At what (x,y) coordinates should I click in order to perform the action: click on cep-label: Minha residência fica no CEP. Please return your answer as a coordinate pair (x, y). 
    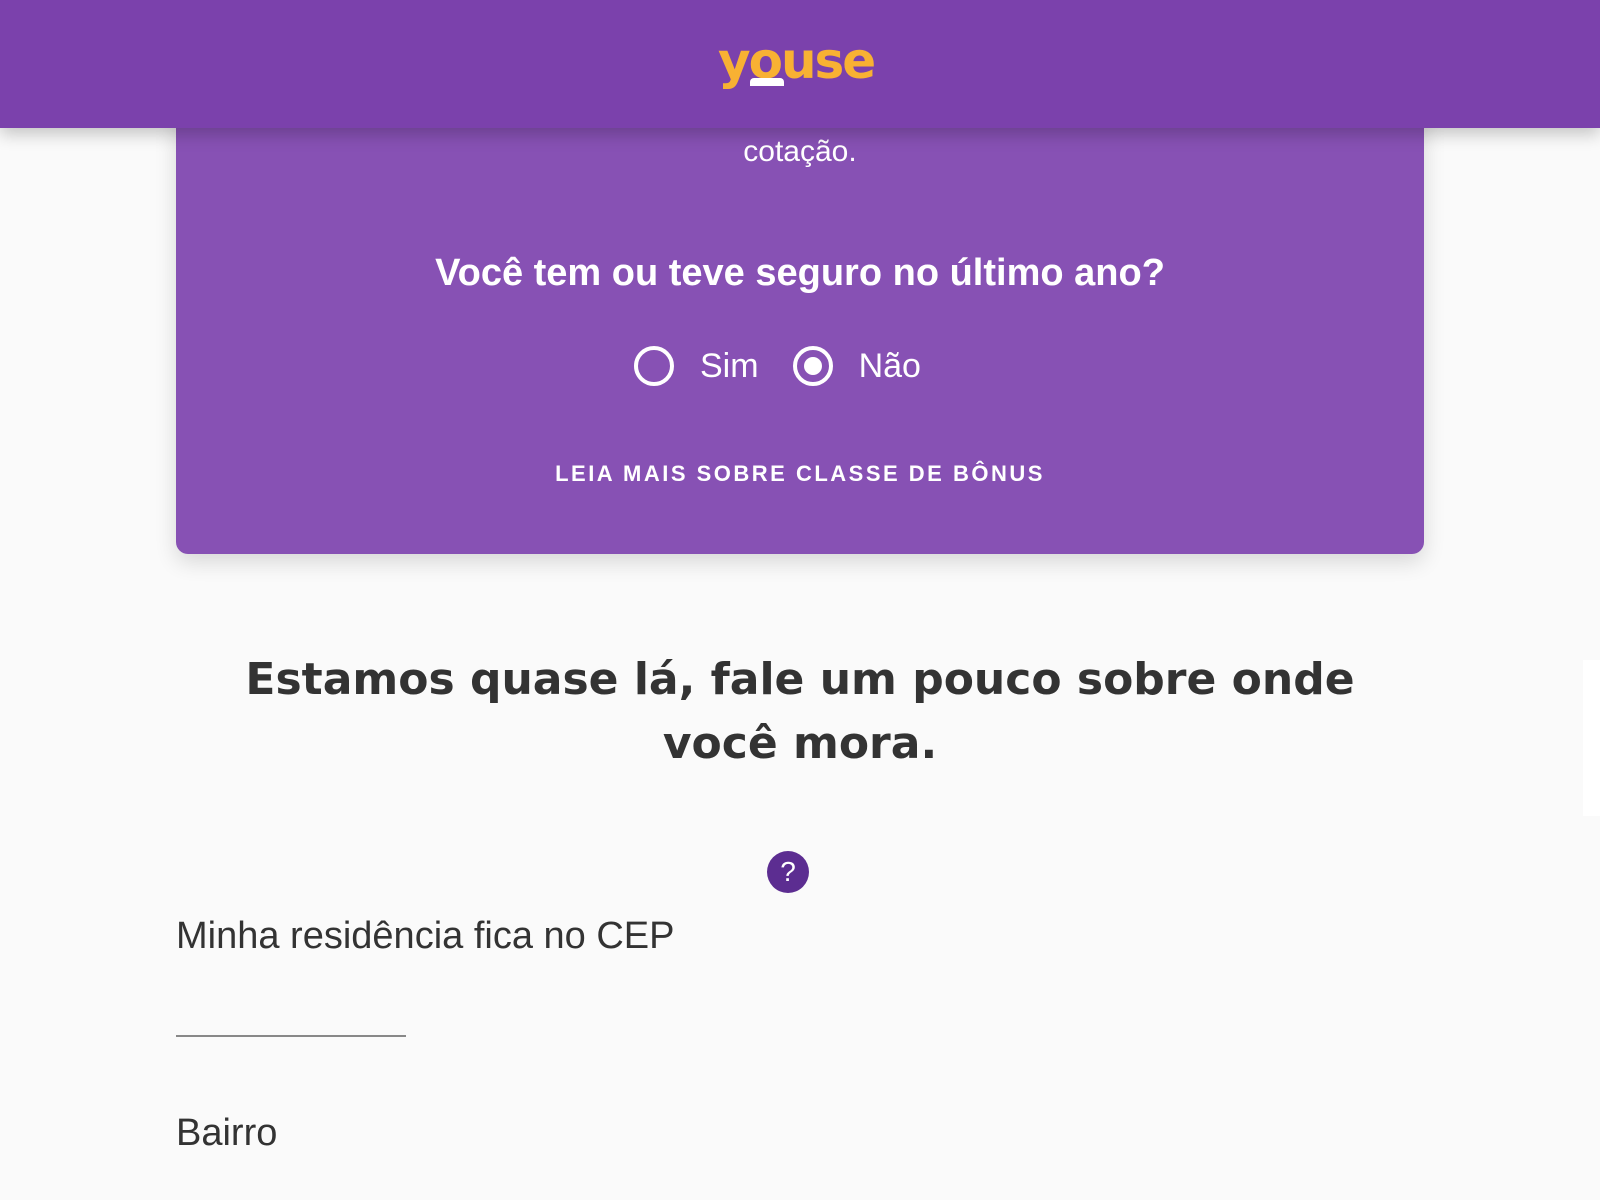
    Looking at the image, I should click on (425, 936).